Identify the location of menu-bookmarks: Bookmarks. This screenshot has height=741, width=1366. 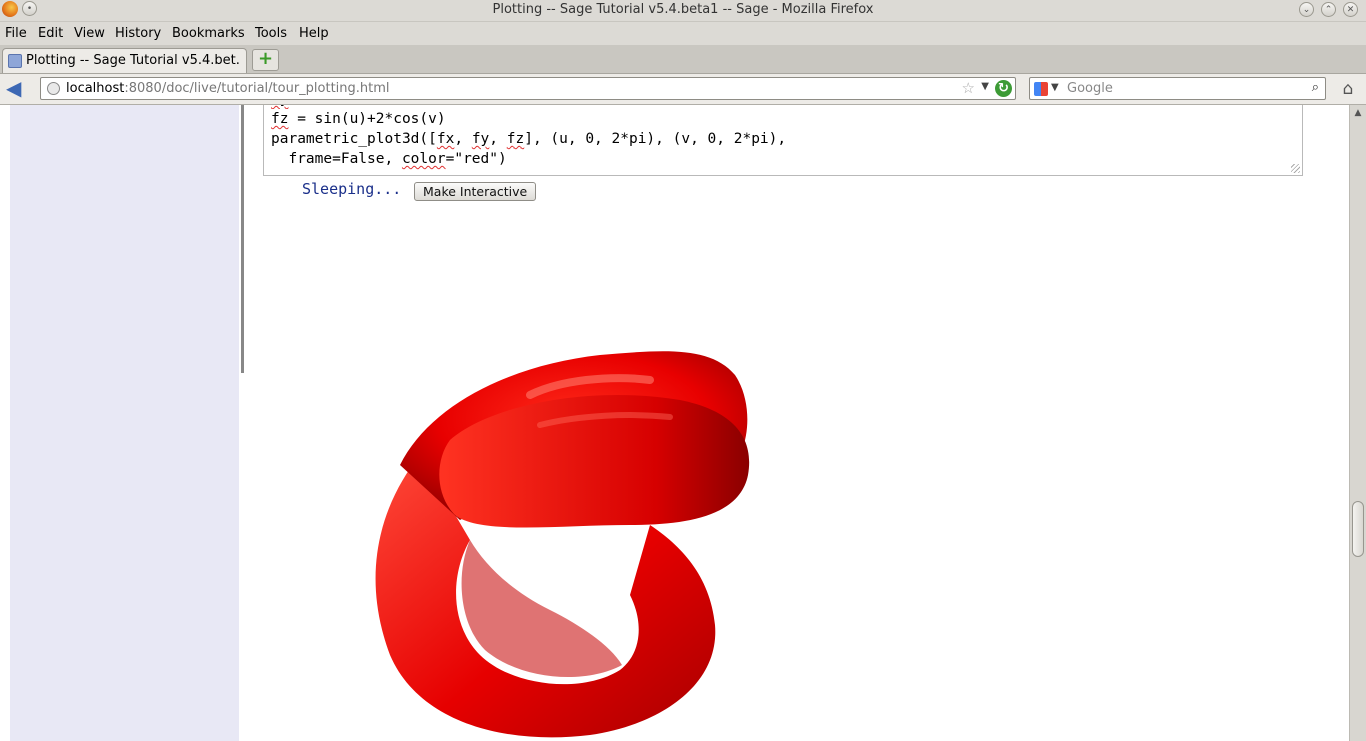
(208, 33).